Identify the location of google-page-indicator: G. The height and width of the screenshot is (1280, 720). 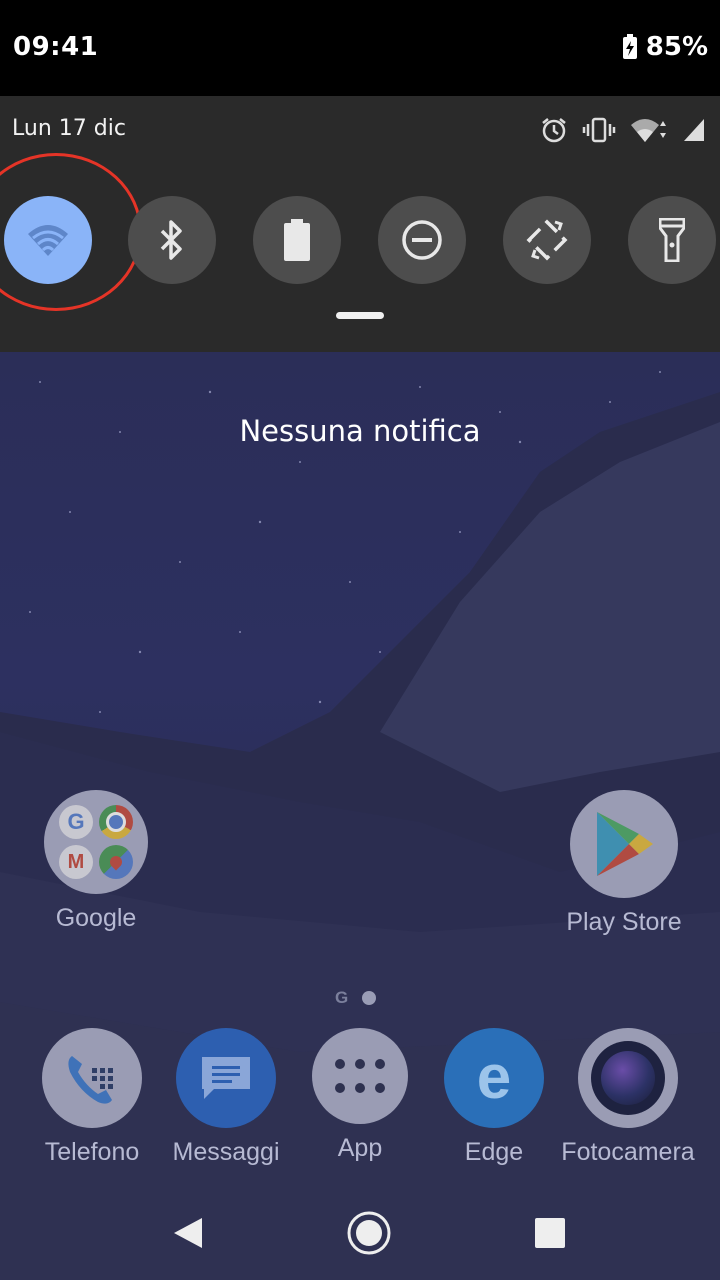
(342, 997).